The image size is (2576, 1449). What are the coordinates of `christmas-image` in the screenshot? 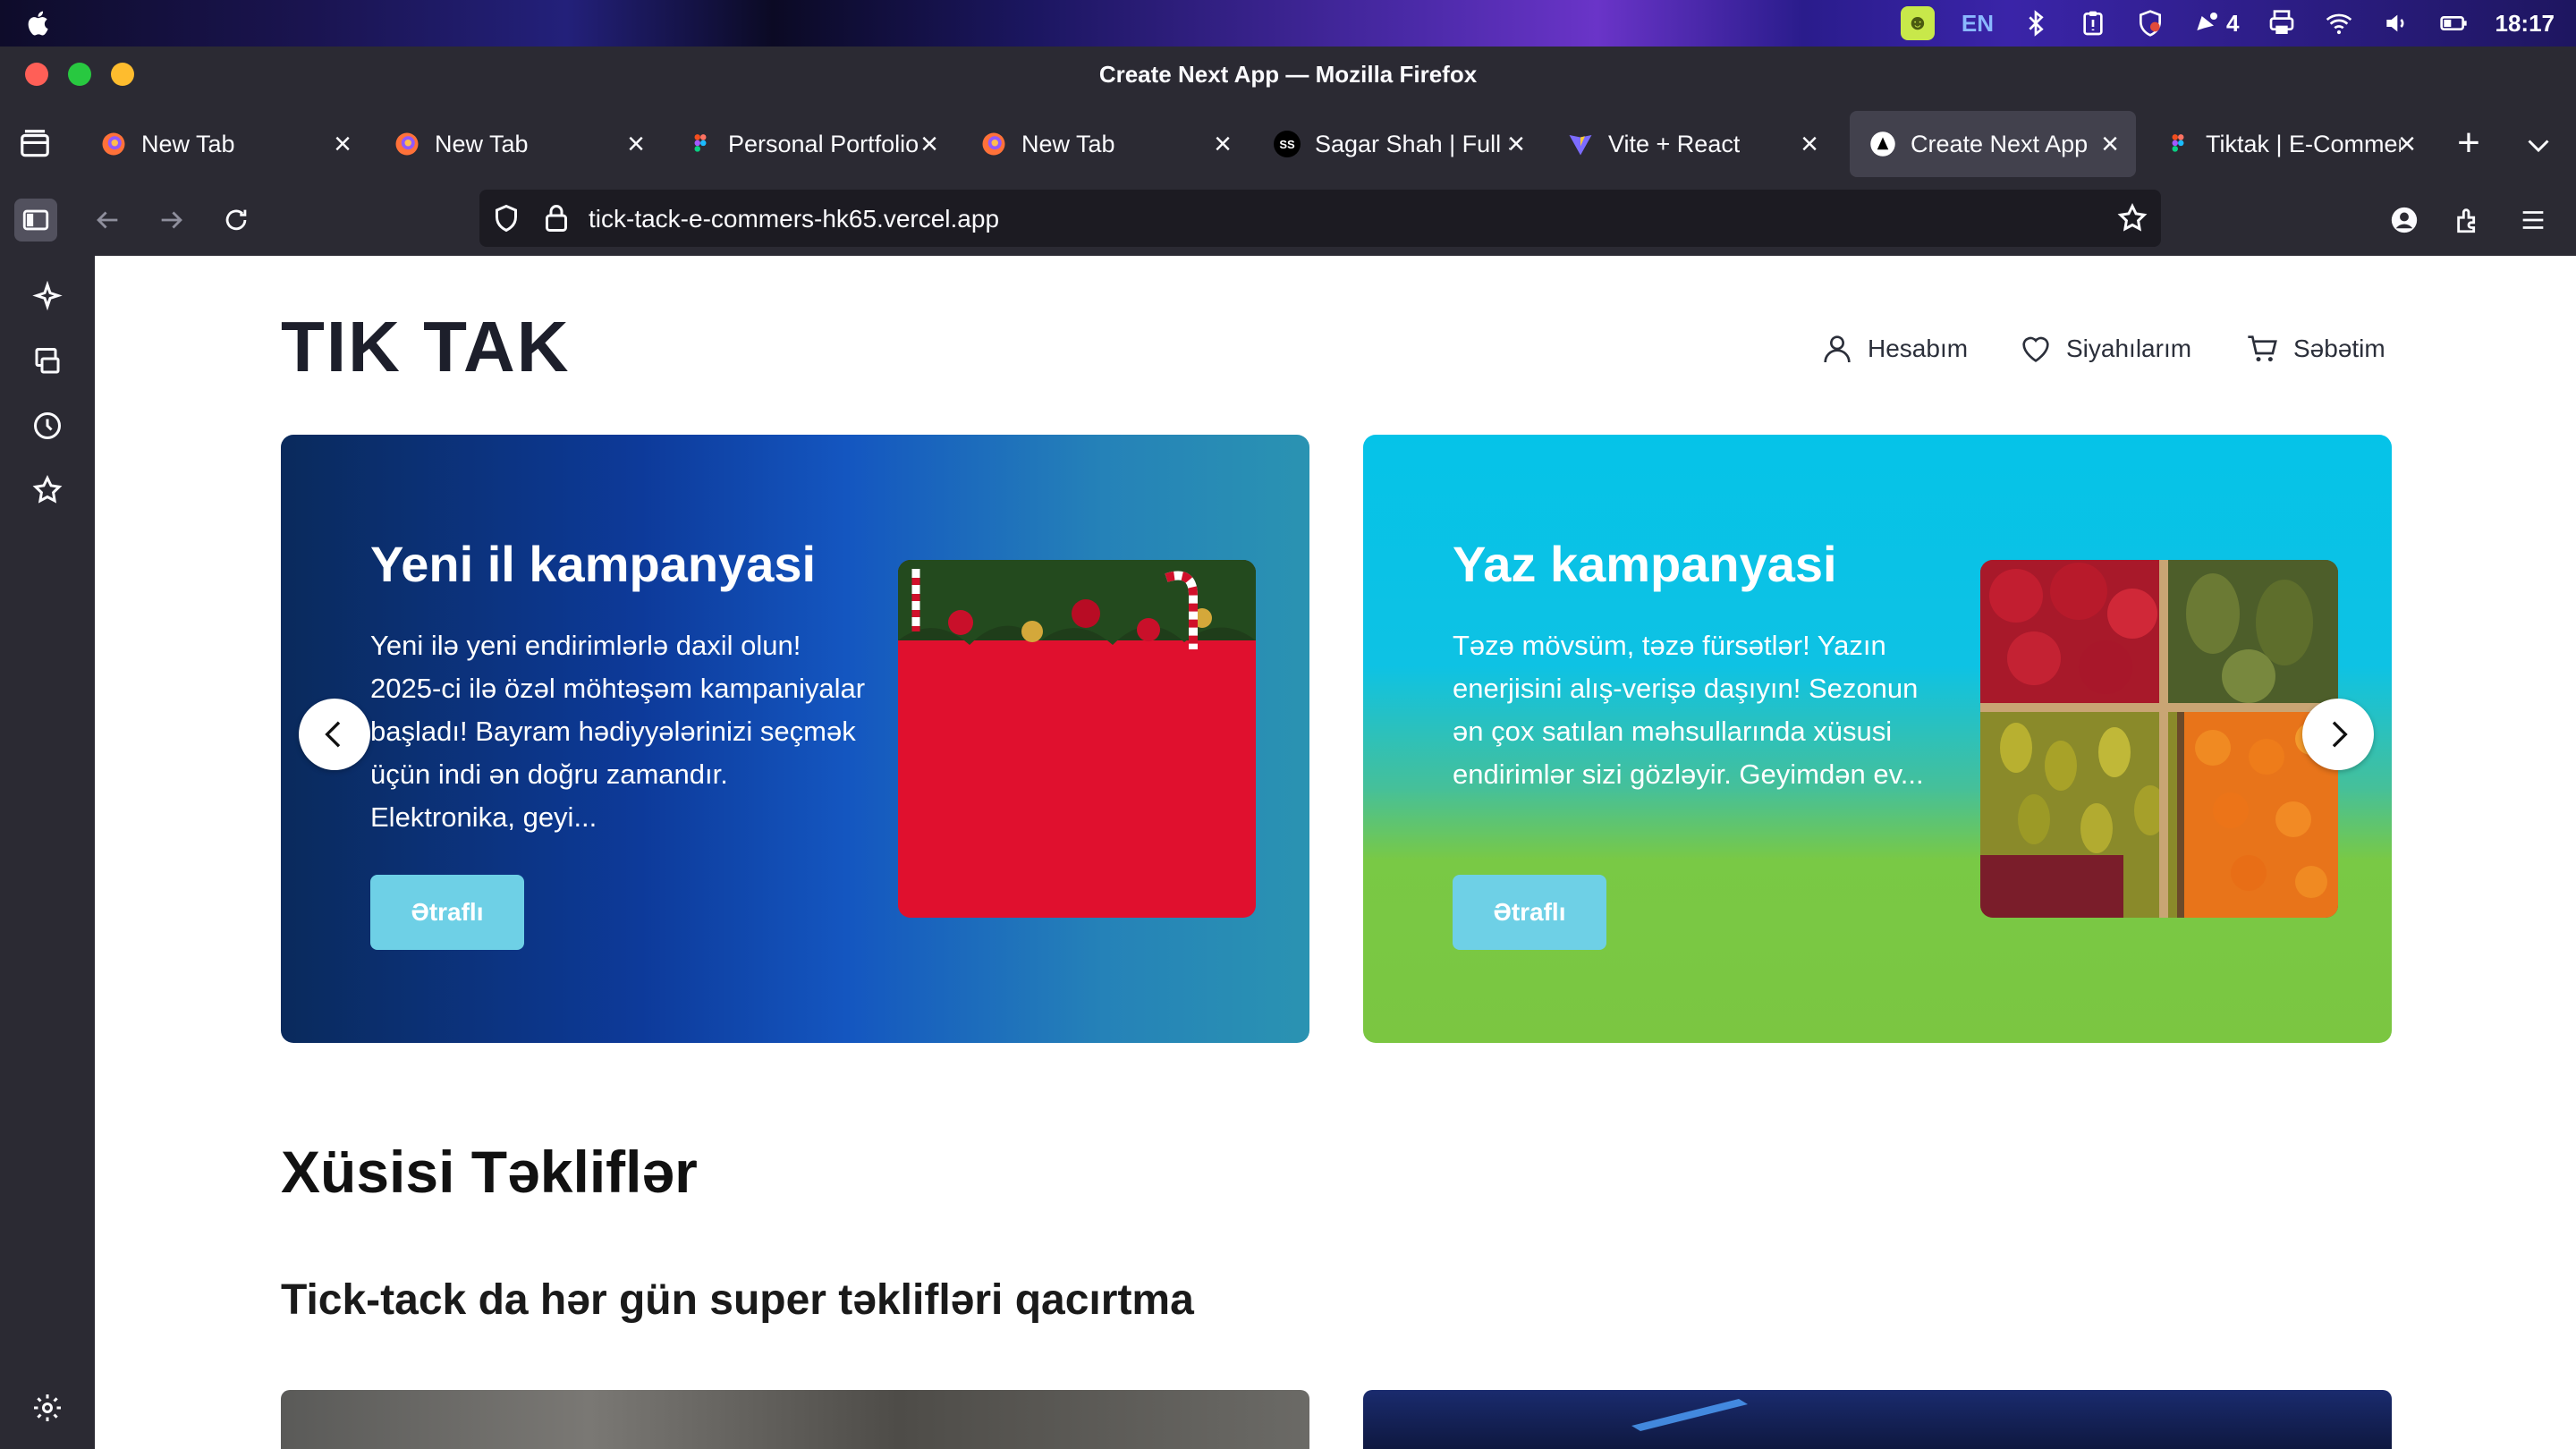 It's located at (1077, 739).